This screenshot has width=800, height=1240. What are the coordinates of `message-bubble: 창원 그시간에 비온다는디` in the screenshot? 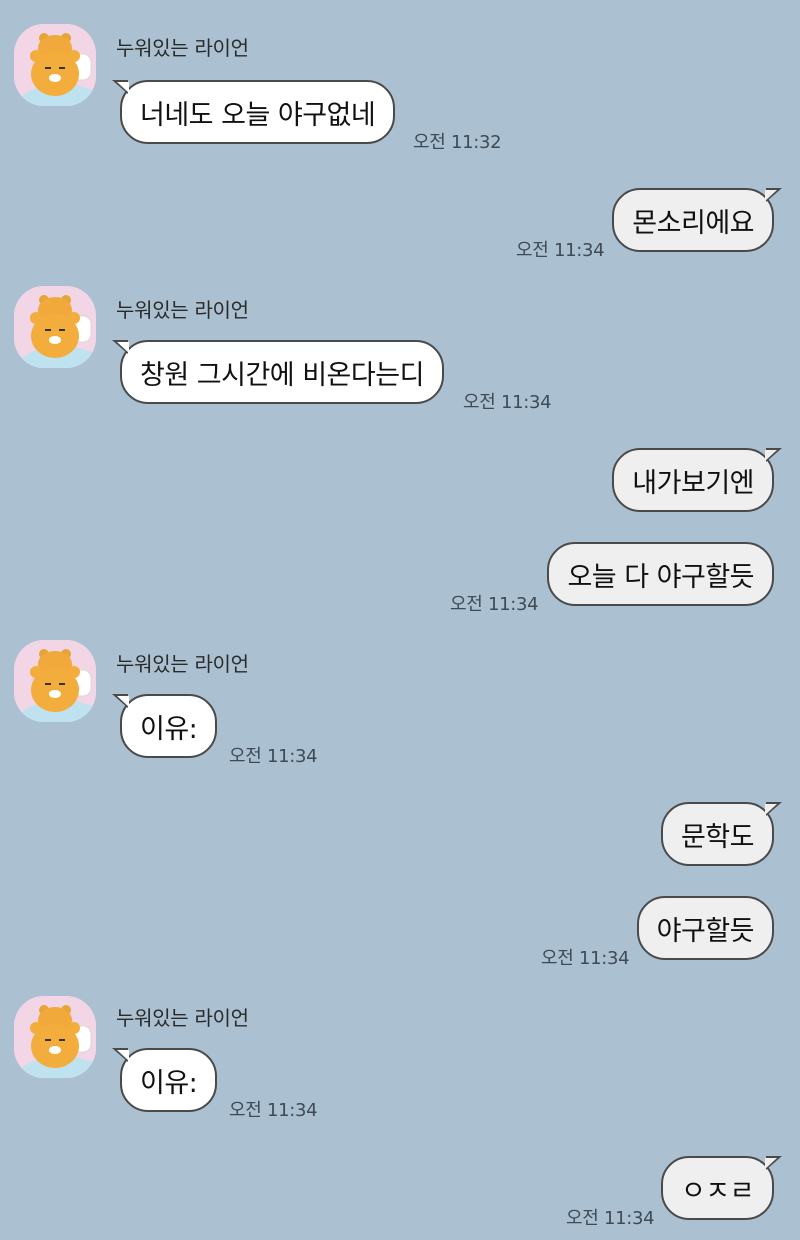 It's located at (278, 372).